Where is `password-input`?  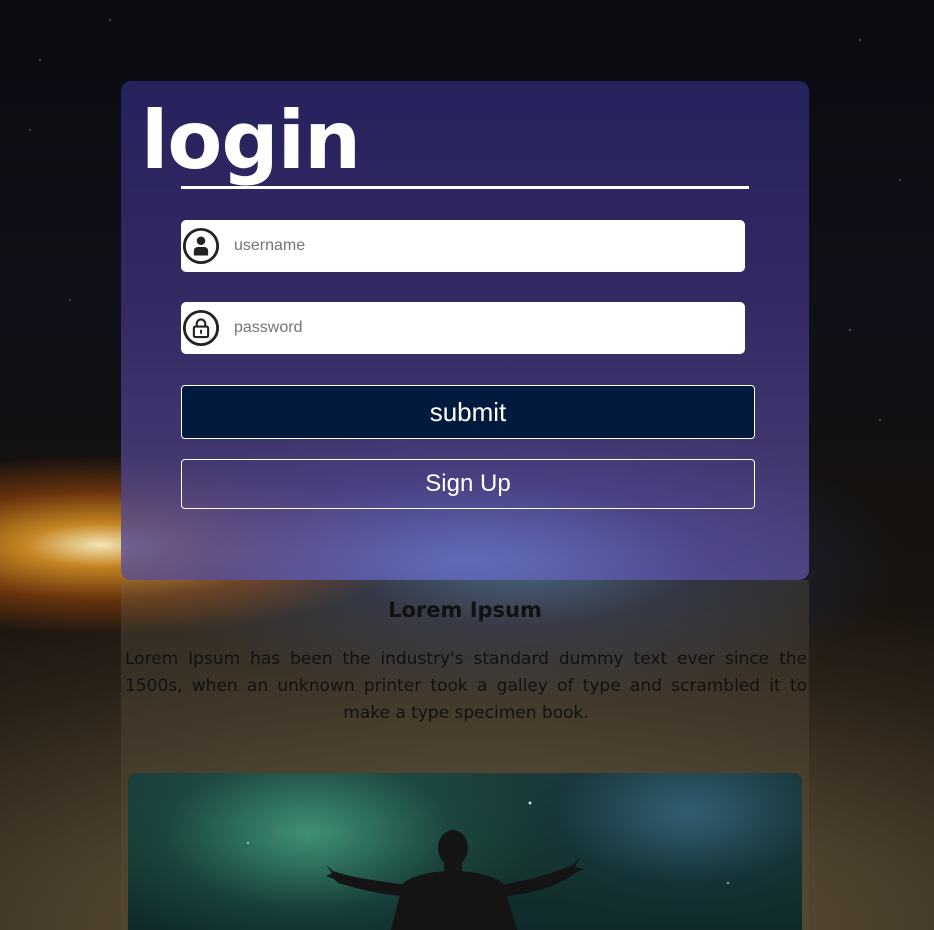
password-input is located at coordinates (474, 328).